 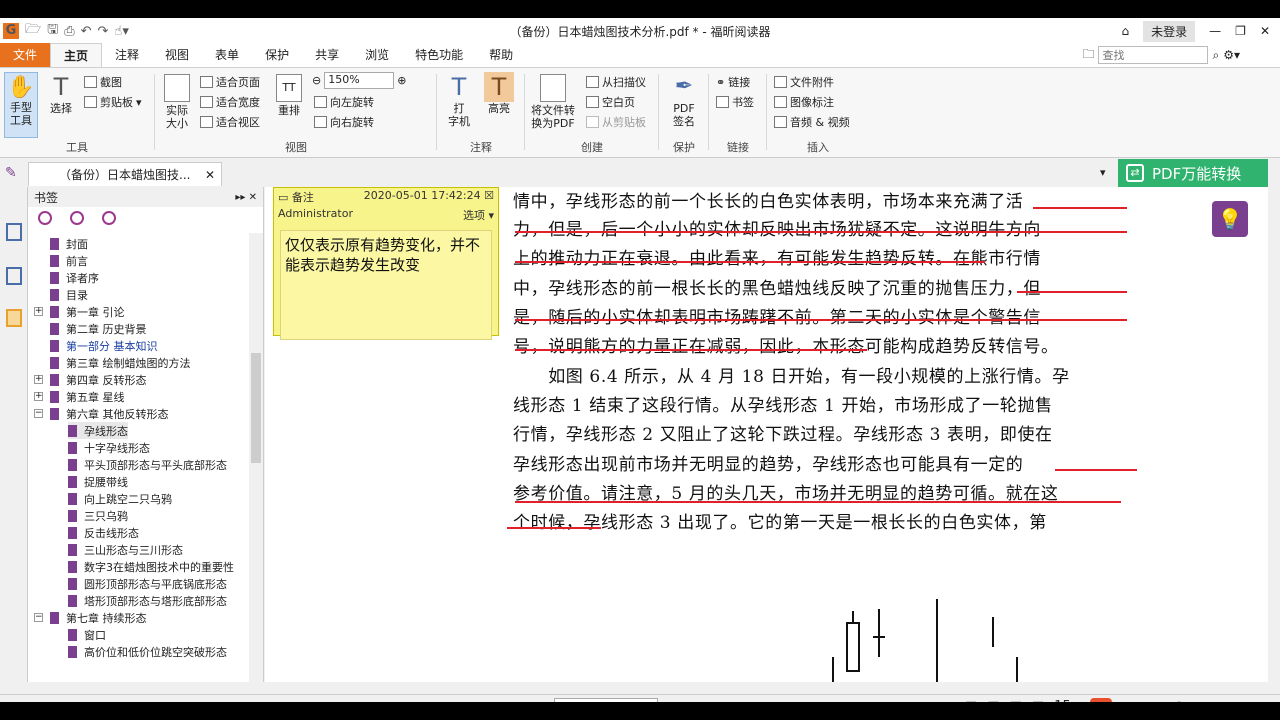 What do you see at coordinates (98, 430) in the screenshot?
I see `bookmark-item: 孕线形态` at bounding box center [98, 430].